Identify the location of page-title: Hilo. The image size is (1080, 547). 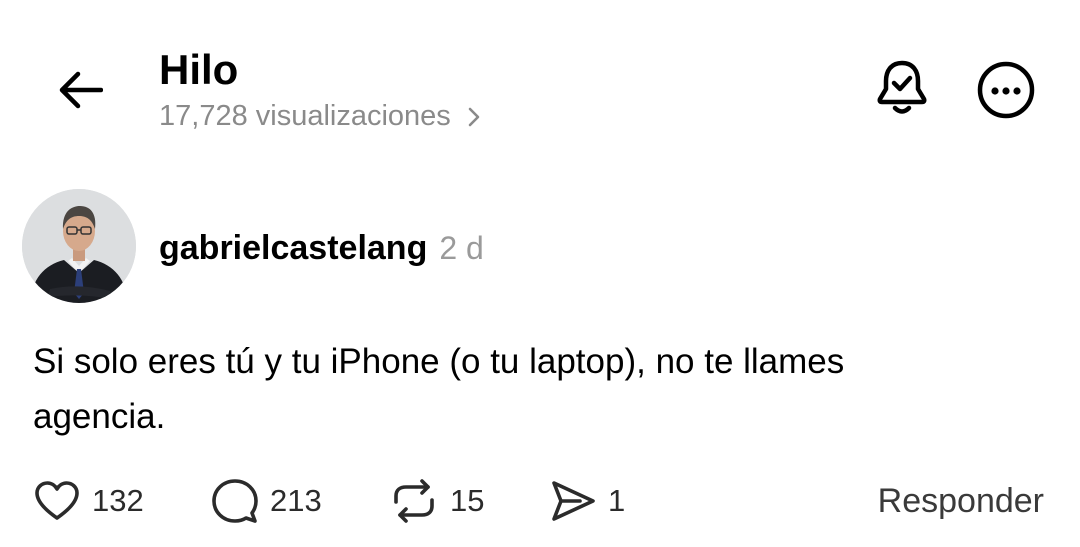
(199, 69).